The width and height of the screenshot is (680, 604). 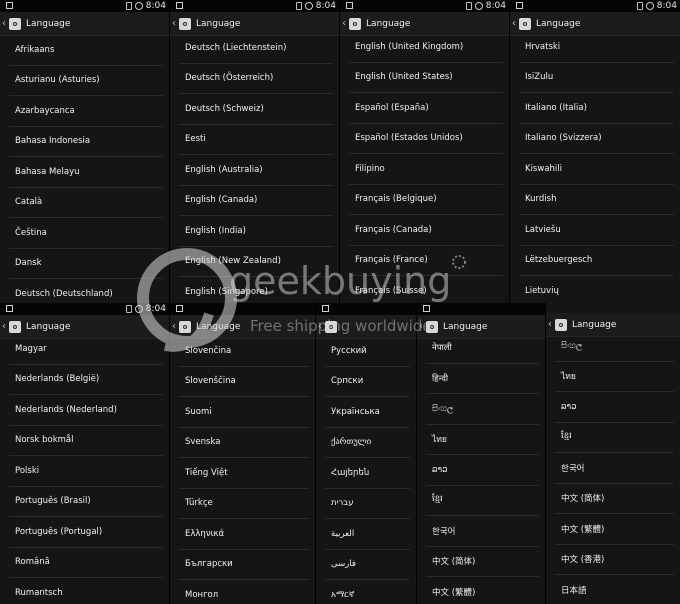 I want to click on language-item: فارسی, so click(x=367, y=565).